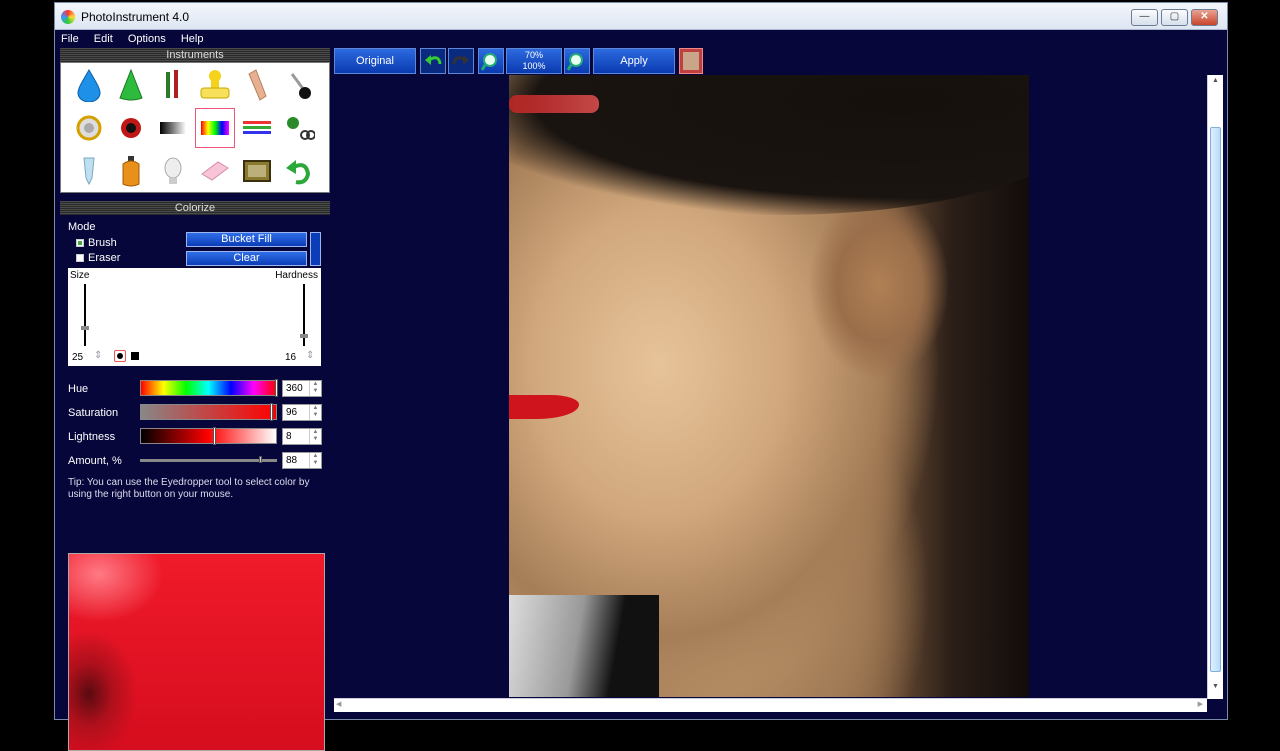 Image resolution: width=1280 pixels, height=751 pixels. What do you see at coordinates (89, 171) in the screenshot?
I see `mole-remover-tool` at bounding box center [89, 171].